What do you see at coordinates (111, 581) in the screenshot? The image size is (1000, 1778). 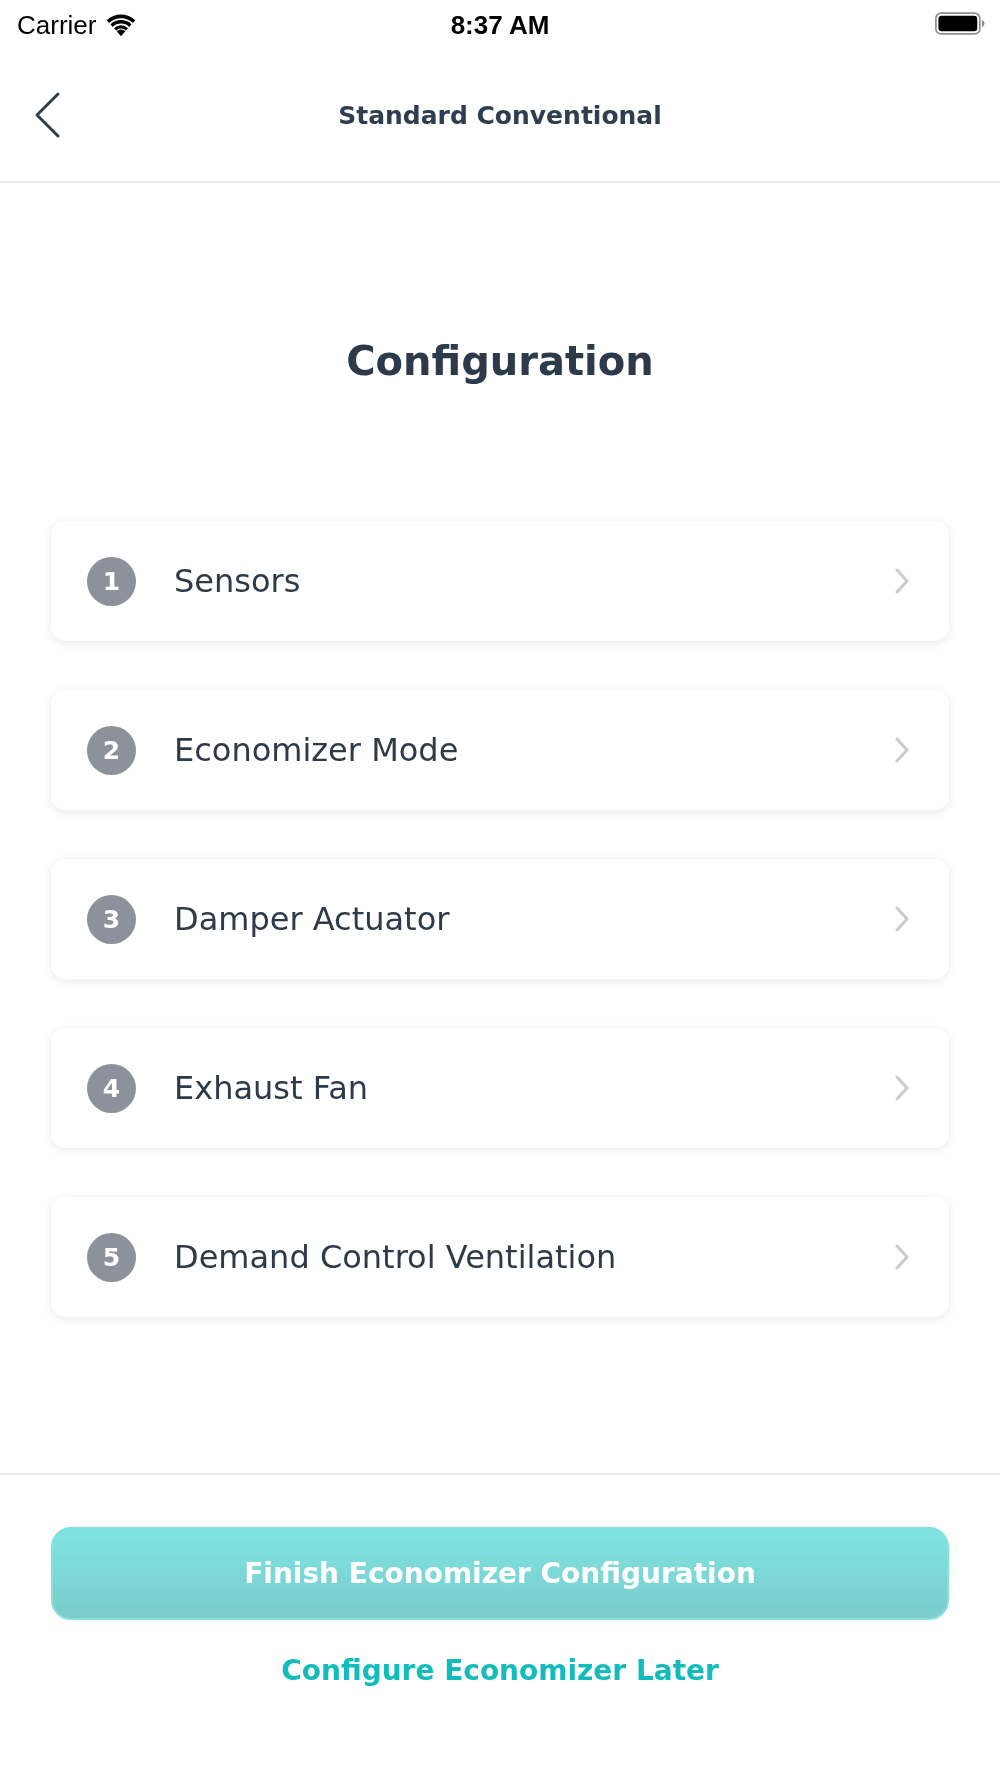 I see `step-number-badge: 1` at bounding box center [111, 581].